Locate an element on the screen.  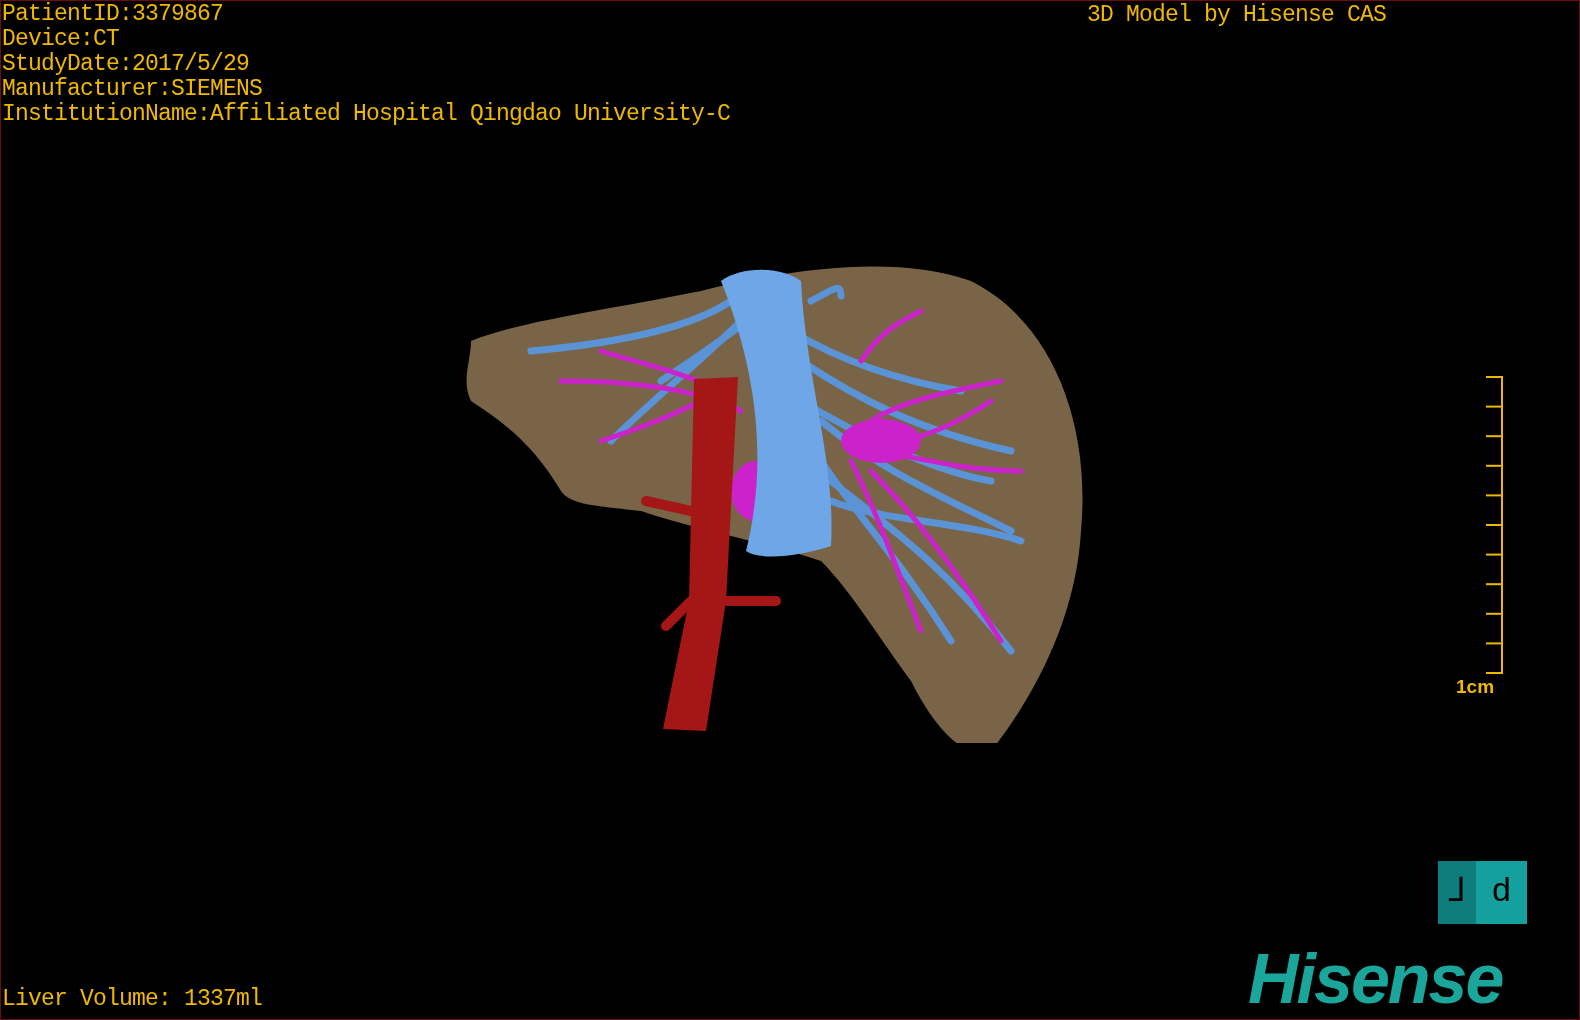
study-info-text: InstitutionName:Affiliated Hospital Qingdao University-C is located at coordinates (366, 114).